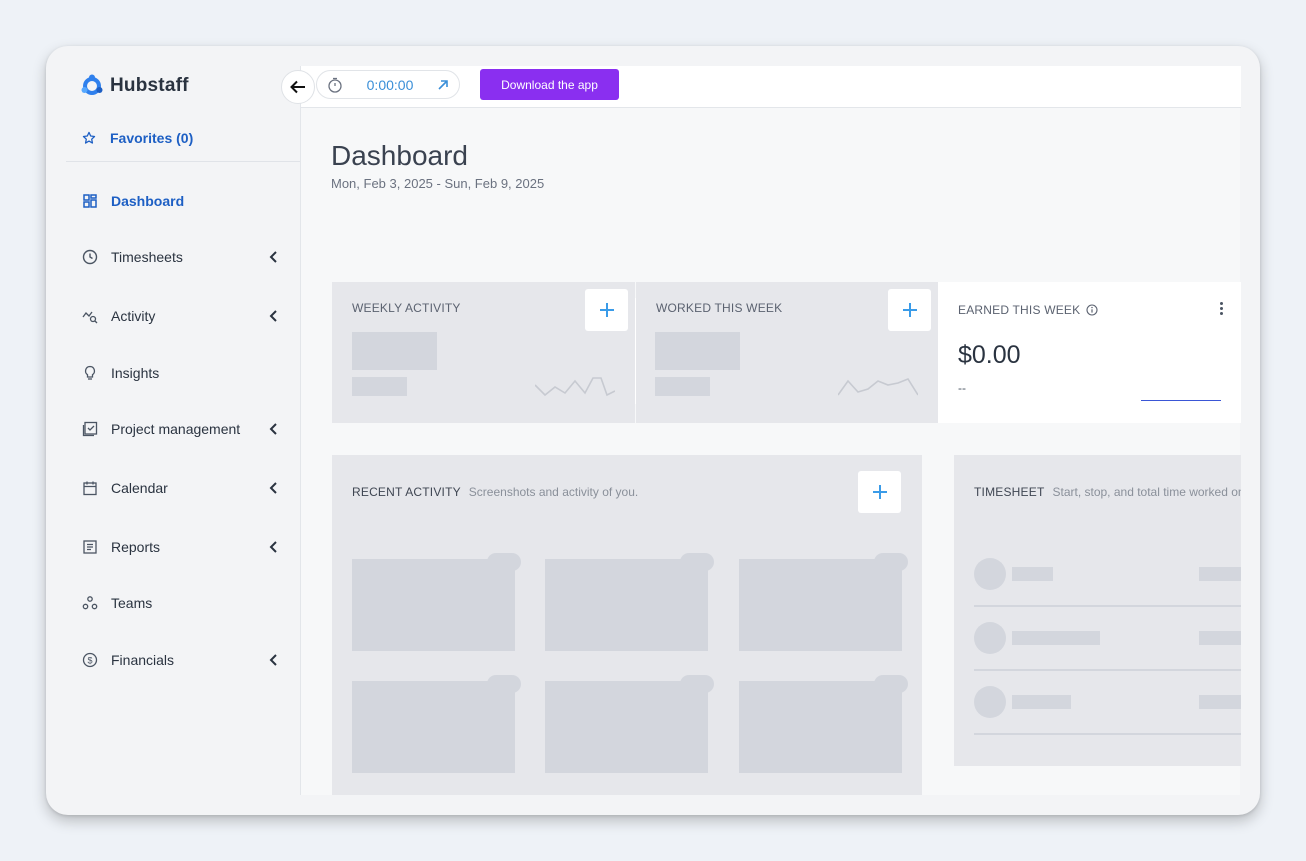  Describe the element at coordinates (90, 316) in the screenshot. I see `activity-icon` at that location.